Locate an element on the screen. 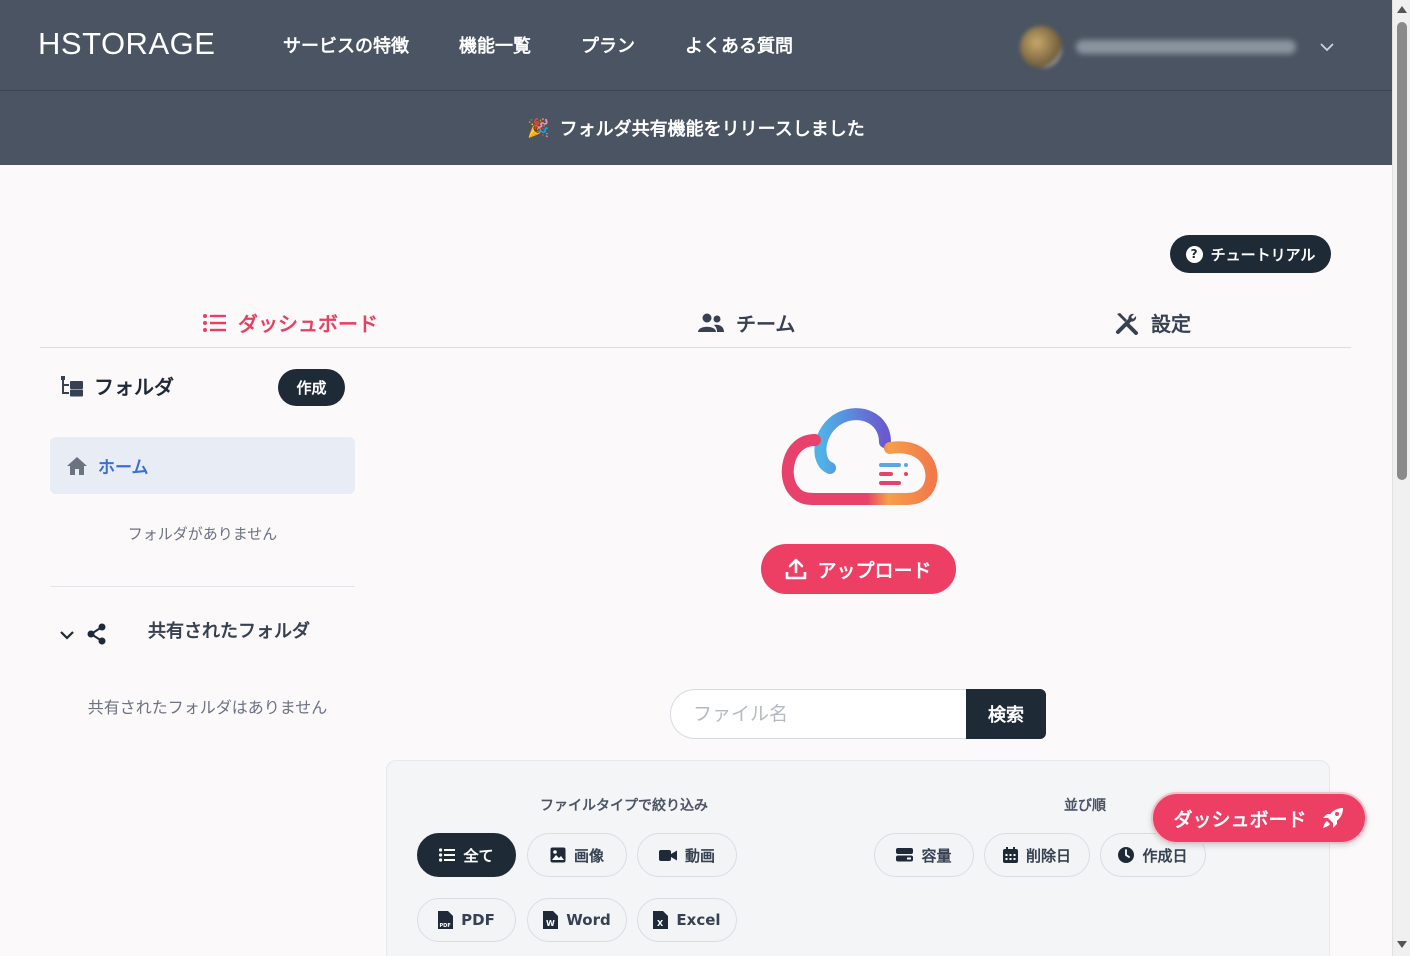  folder-header: フォルダ is located at coordinates (117, 385).